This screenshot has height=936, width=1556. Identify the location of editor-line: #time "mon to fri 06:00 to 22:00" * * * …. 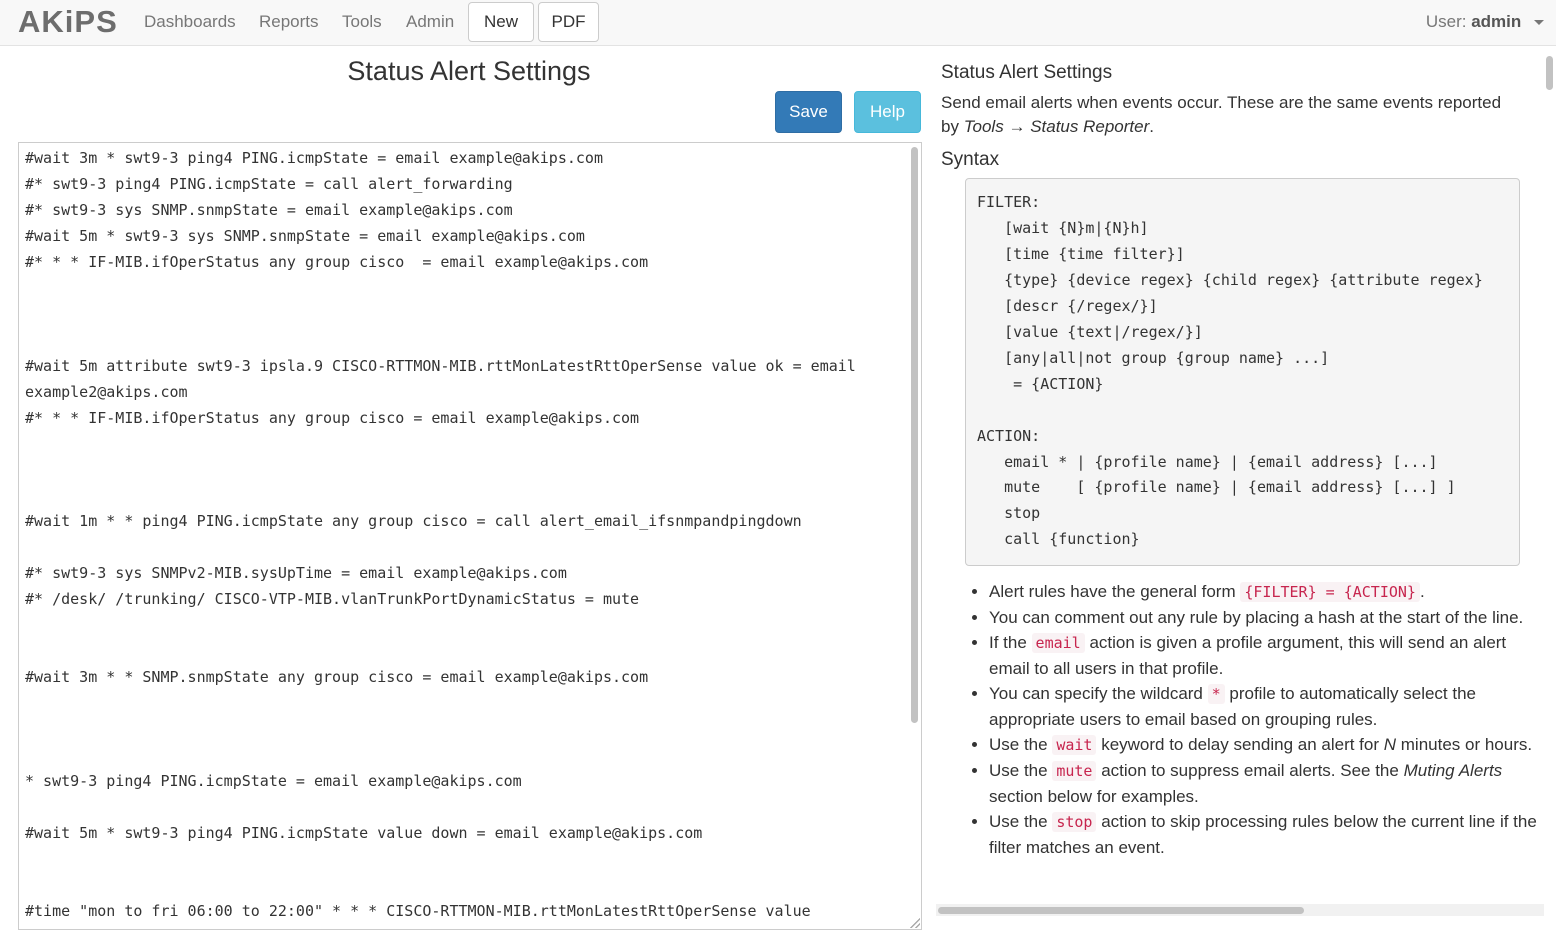
(418, 910).